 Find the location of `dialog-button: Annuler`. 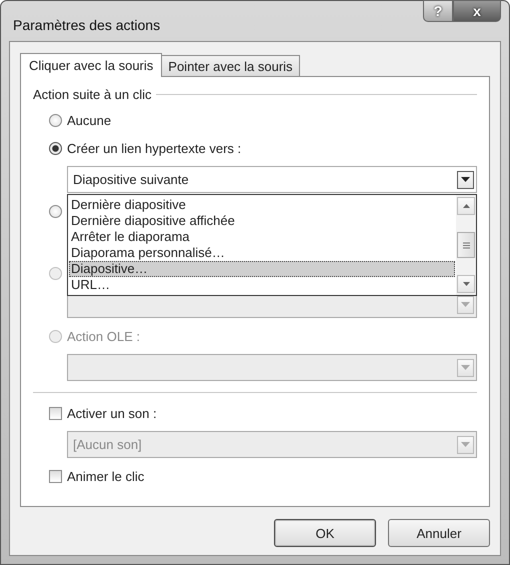

dialog-button: Annuler is located at coordinates (439, 533).